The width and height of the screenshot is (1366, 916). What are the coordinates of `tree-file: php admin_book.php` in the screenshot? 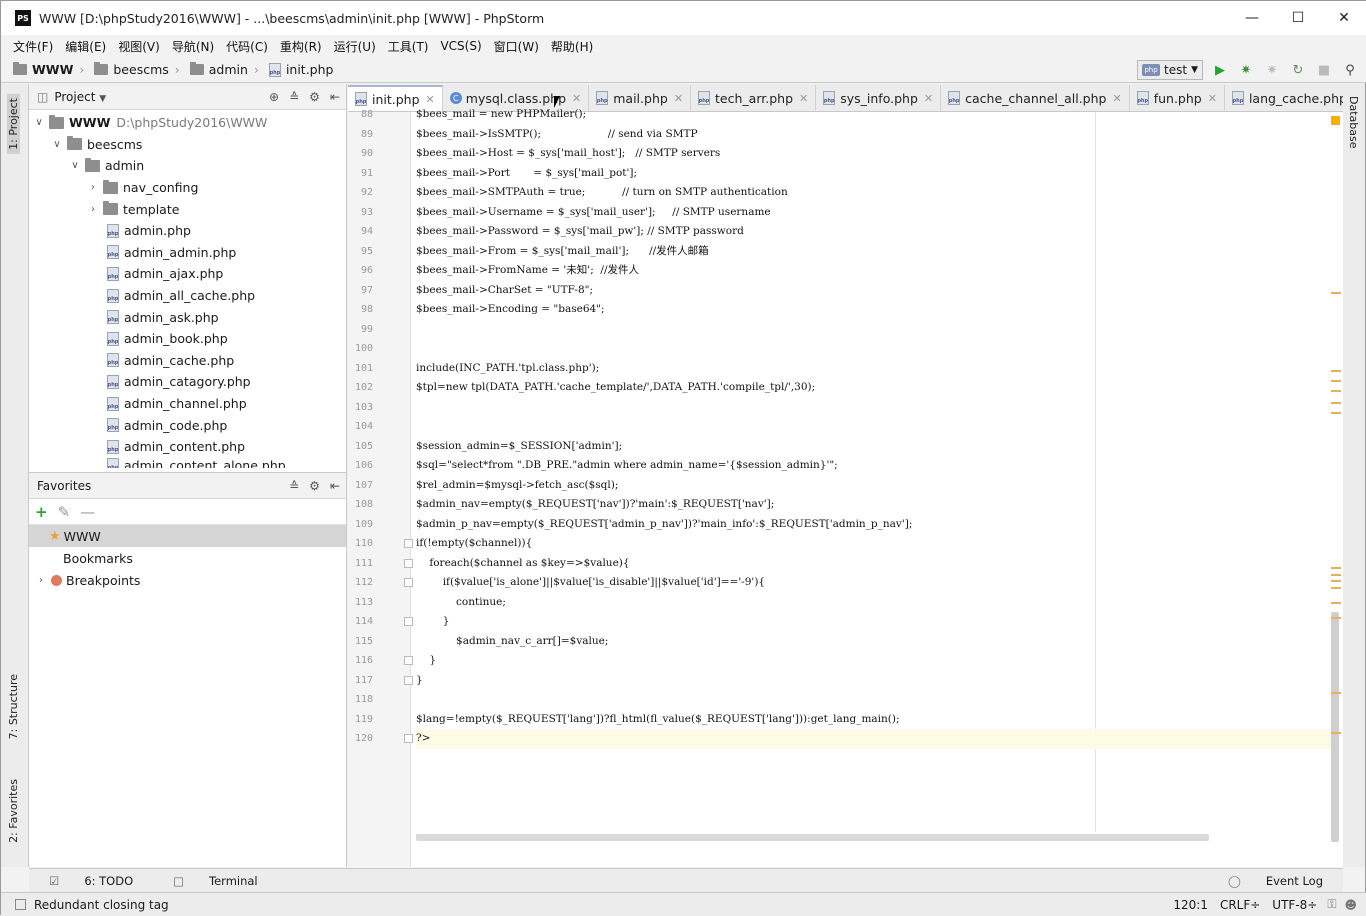 It's located at (187, 339).